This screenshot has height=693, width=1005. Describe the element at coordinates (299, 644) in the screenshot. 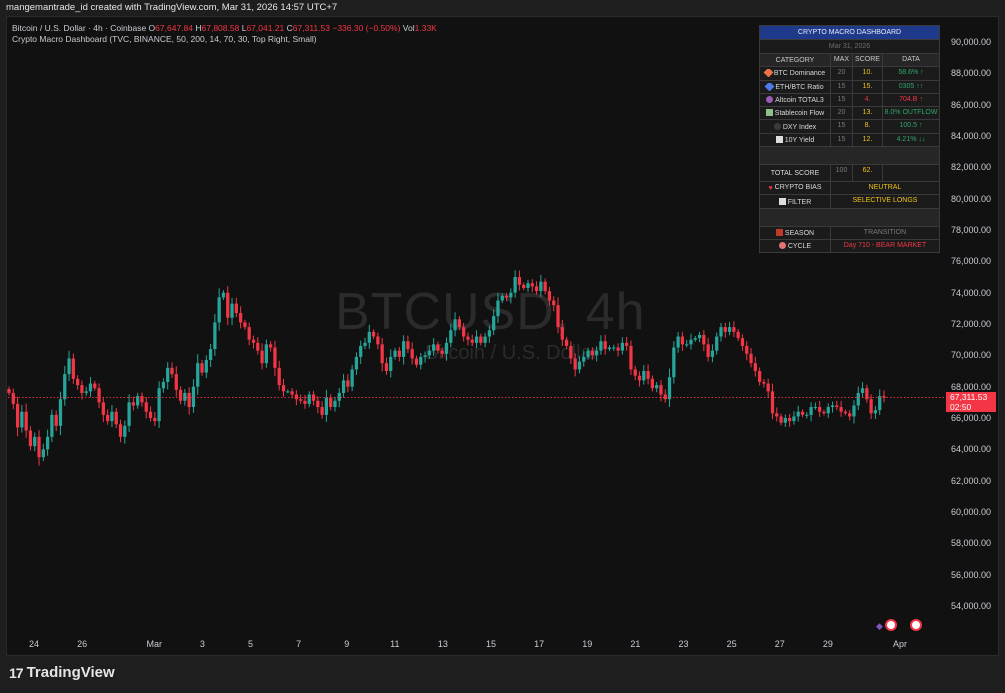

I see `time-tick-label: 7` at that location.